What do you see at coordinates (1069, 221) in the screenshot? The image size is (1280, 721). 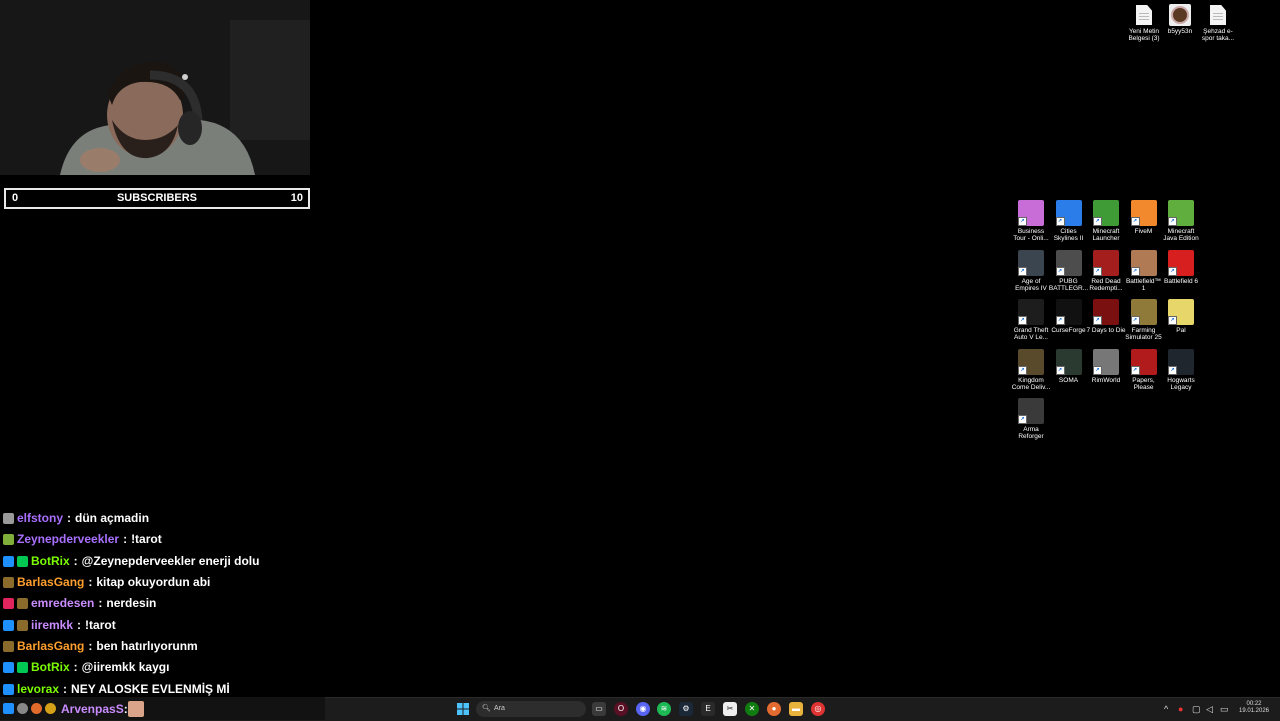 I see `desktop-app-cities-skylines: ↗ Cities Skylines II` at bounding box center [1069, 221].